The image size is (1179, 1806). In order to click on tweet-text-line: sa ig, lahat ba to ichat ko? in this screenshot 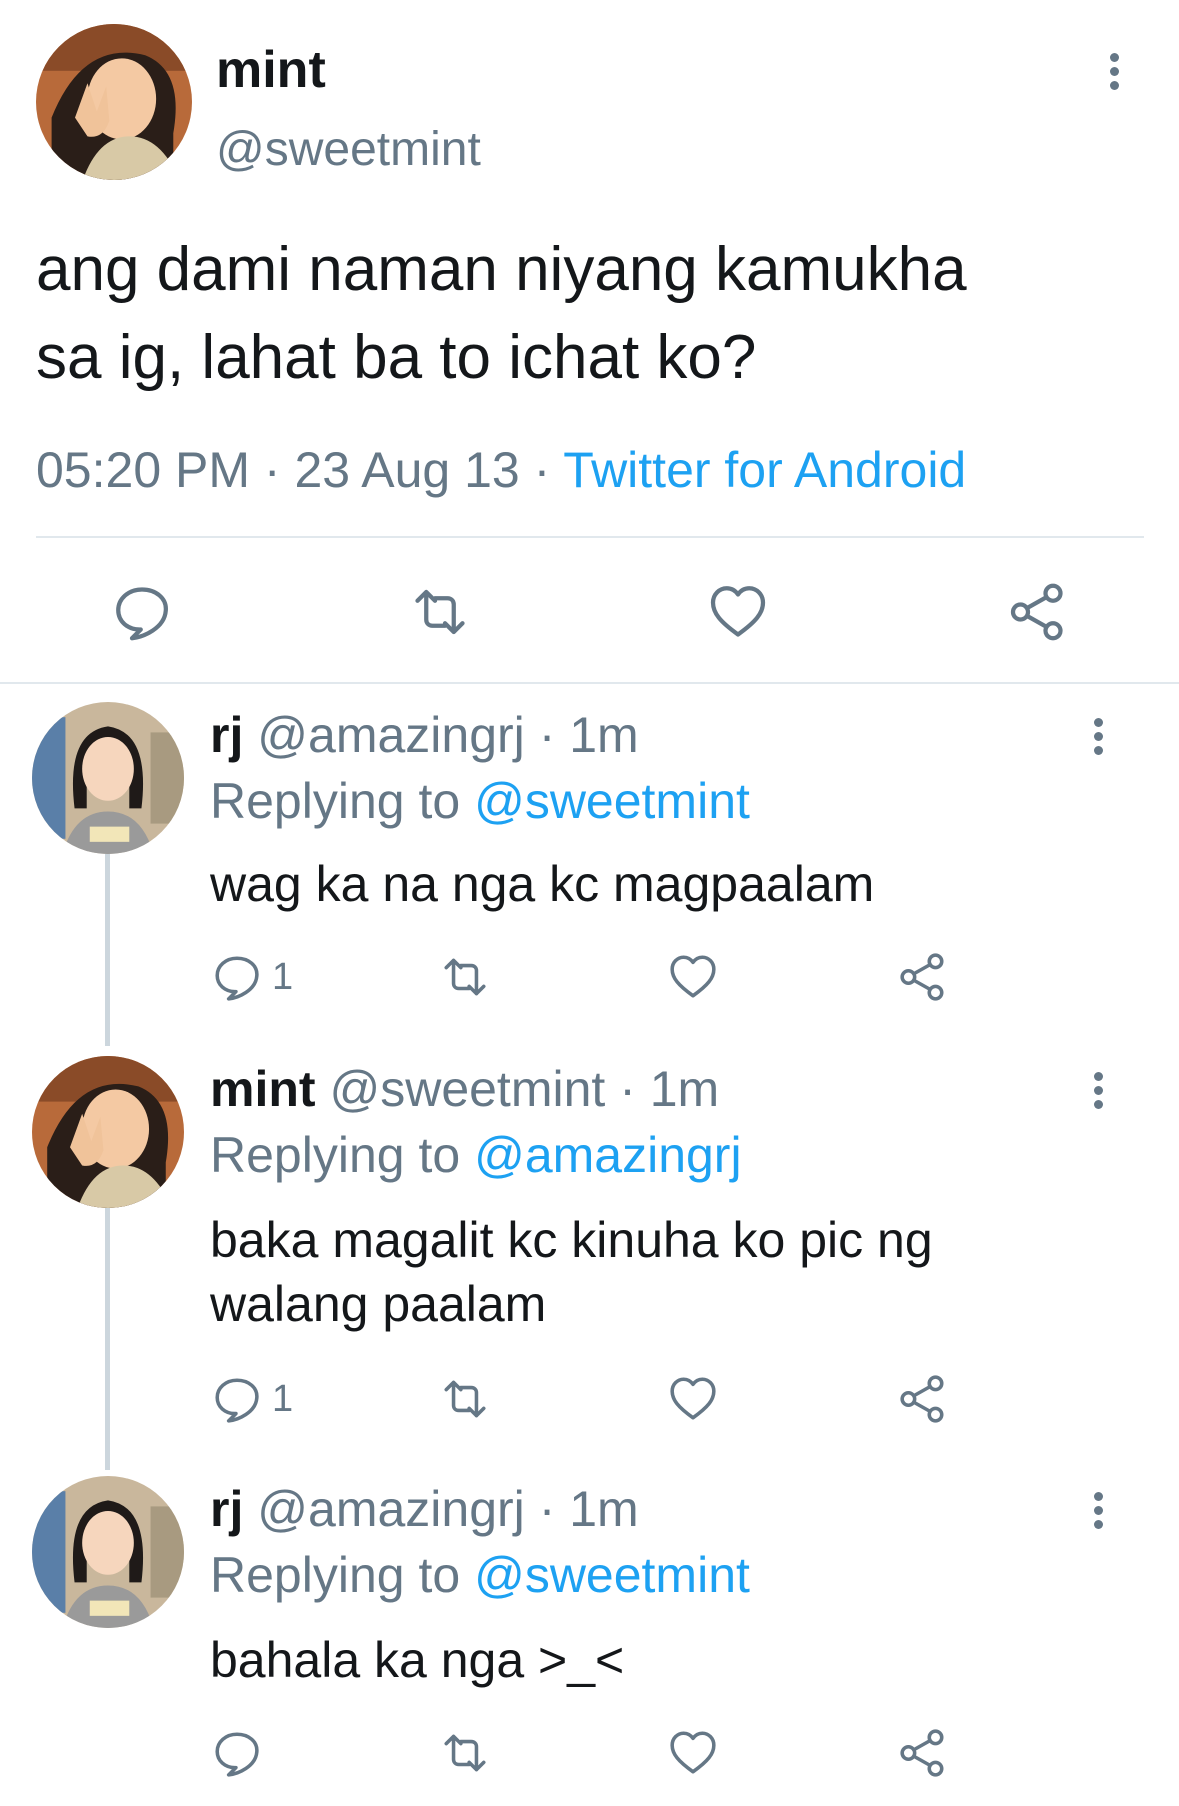, I will do `click(396, 357)`.